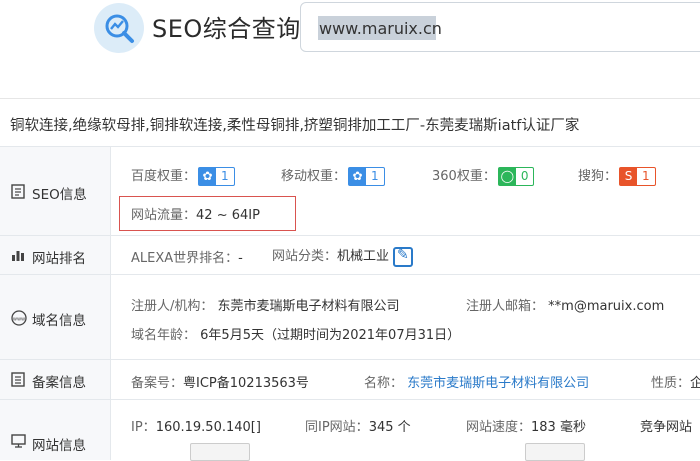  Describe the element at coordinates (55, 430) in the screenshot. I see `row-label-site: 网站信息` at that location.